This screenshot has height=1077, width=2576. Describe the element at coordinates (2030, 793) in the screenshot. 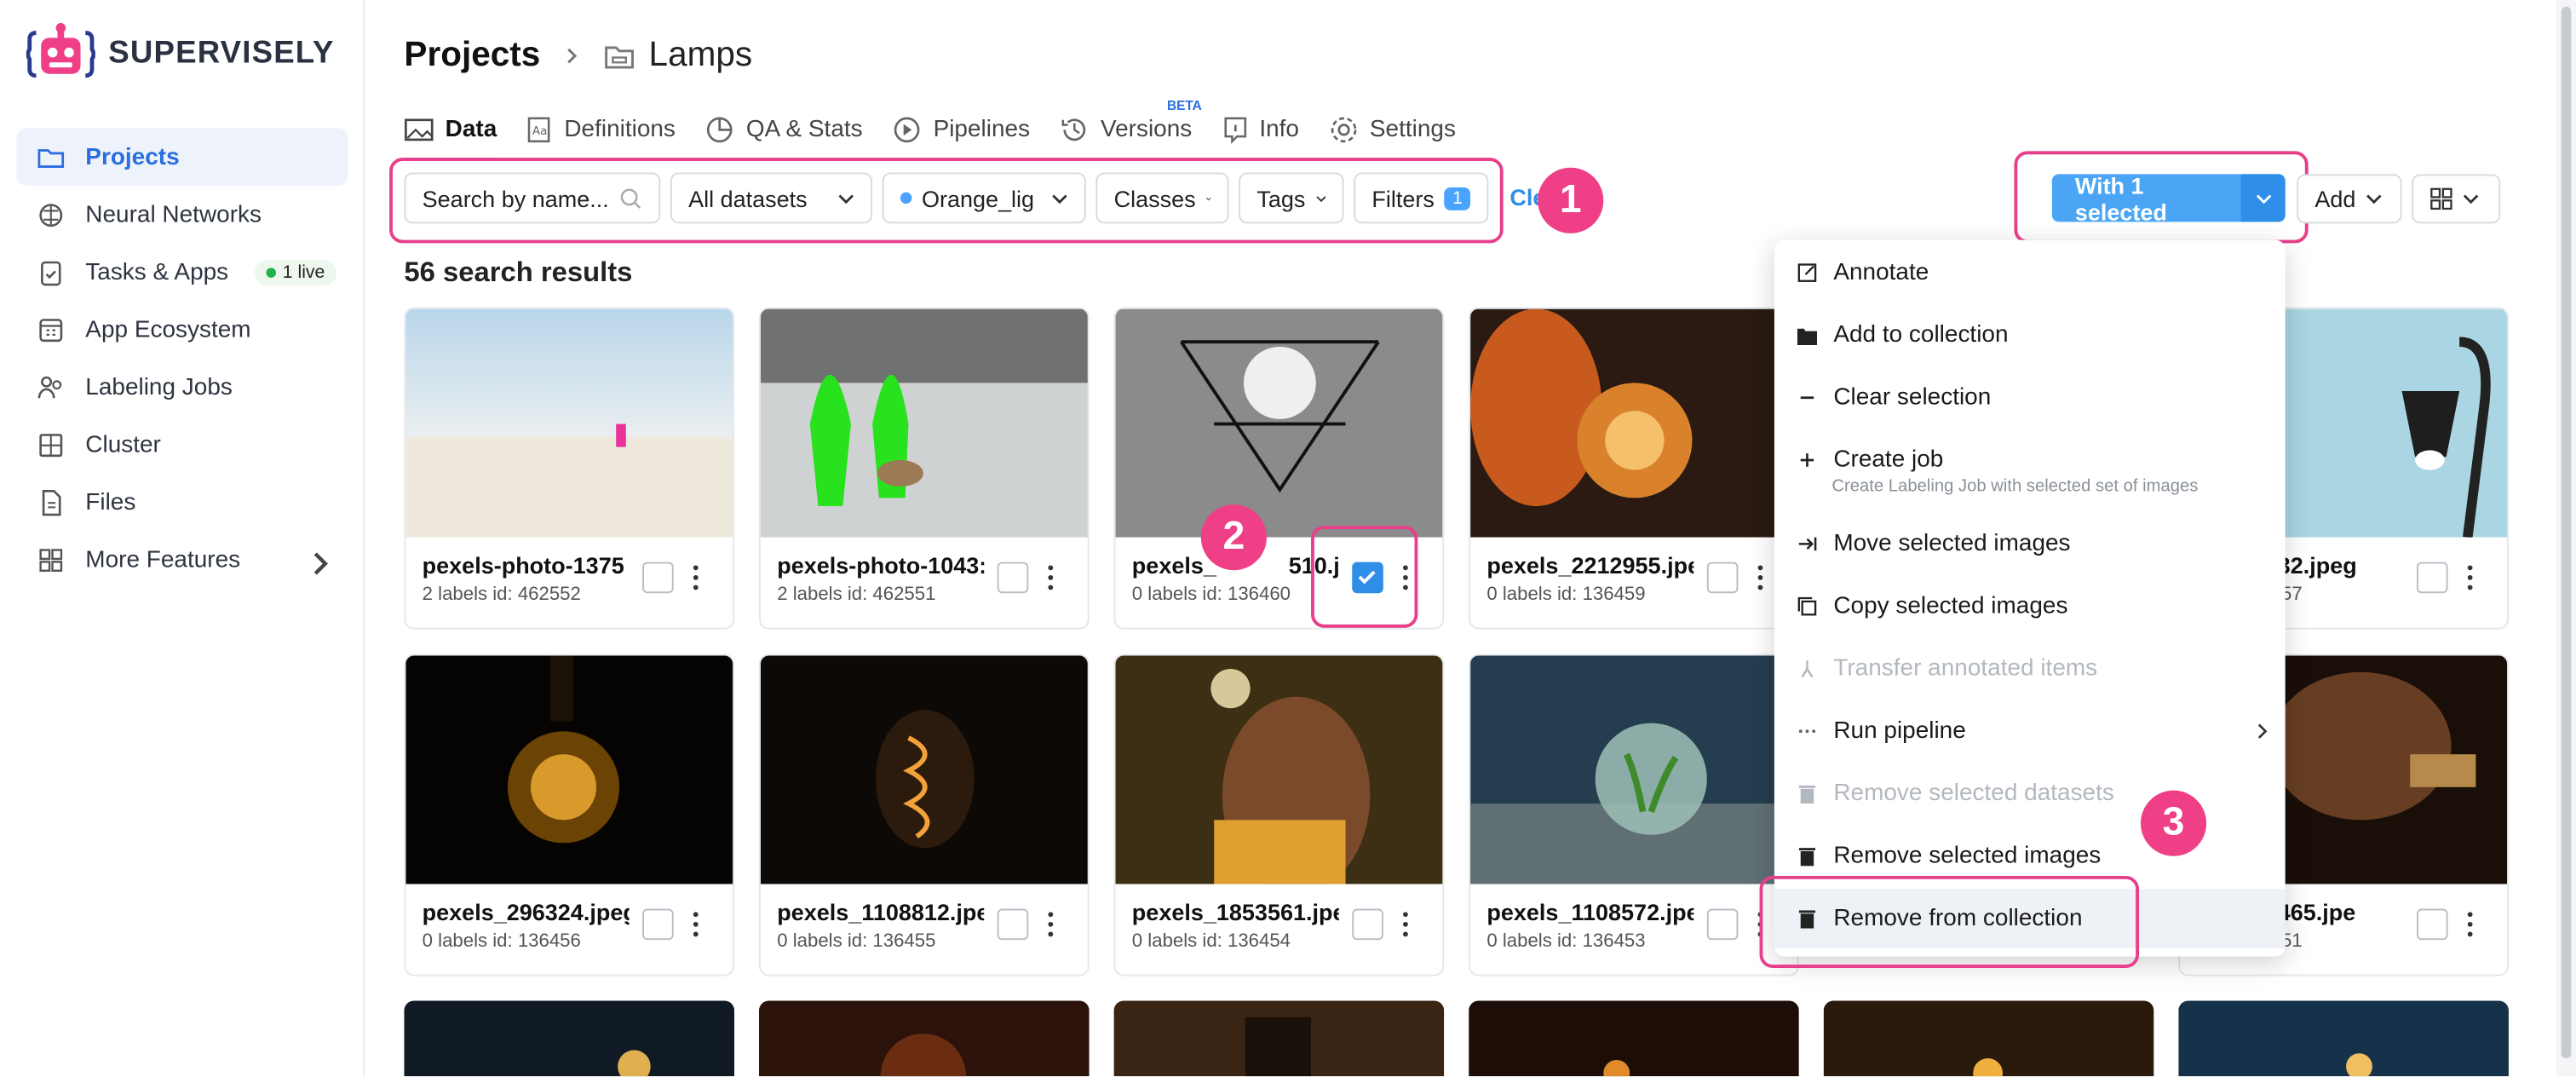

I see `menu-item-remove-selected-datasets: Remove selected datasets` at that location.